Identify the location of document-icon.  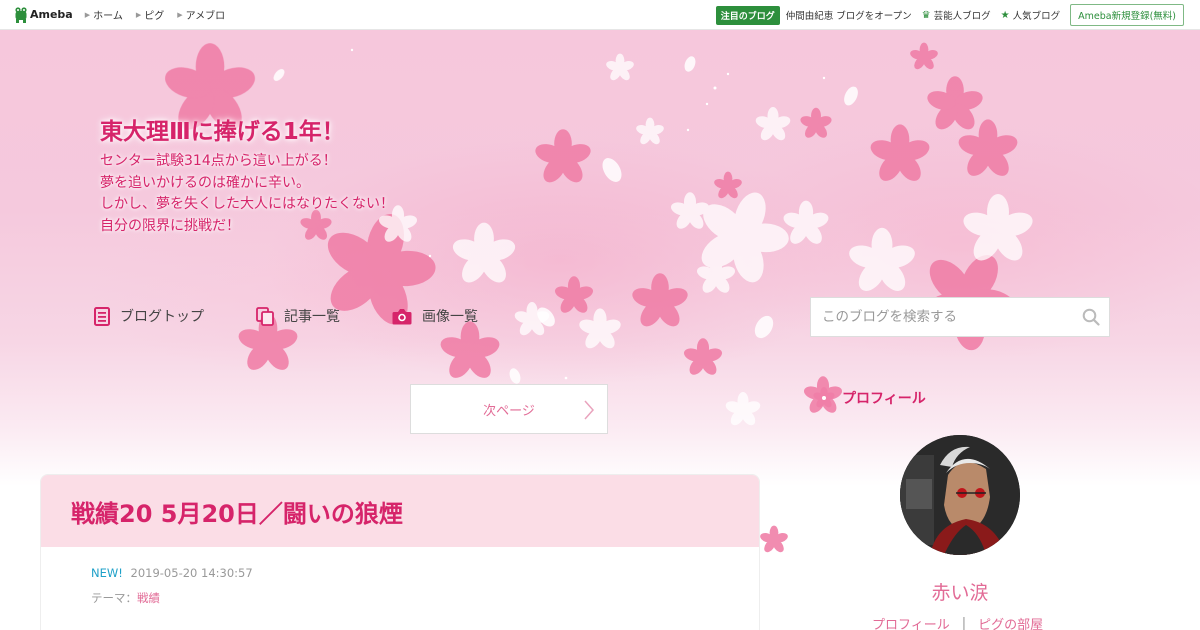
(102, 316).